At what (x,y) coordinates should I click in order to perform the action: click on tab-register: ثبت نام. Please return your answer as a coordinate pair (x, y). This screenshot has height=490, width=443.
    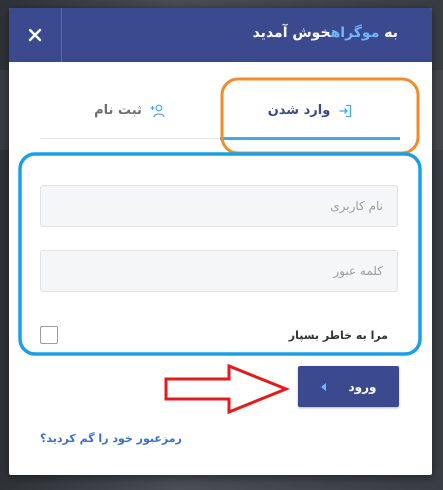
    Looking at the image, I should click on (130, 110).